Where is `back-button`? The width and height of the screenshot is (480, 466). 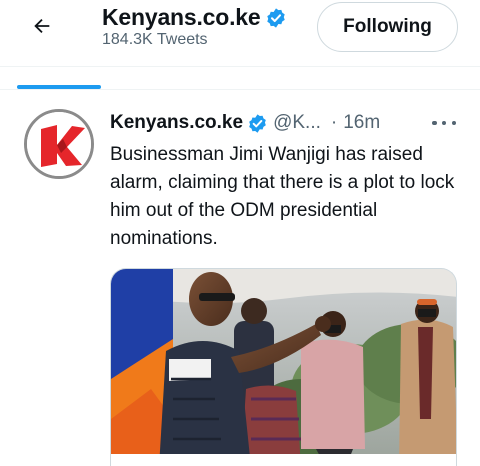
back-button is located at coordinates (42, 26).